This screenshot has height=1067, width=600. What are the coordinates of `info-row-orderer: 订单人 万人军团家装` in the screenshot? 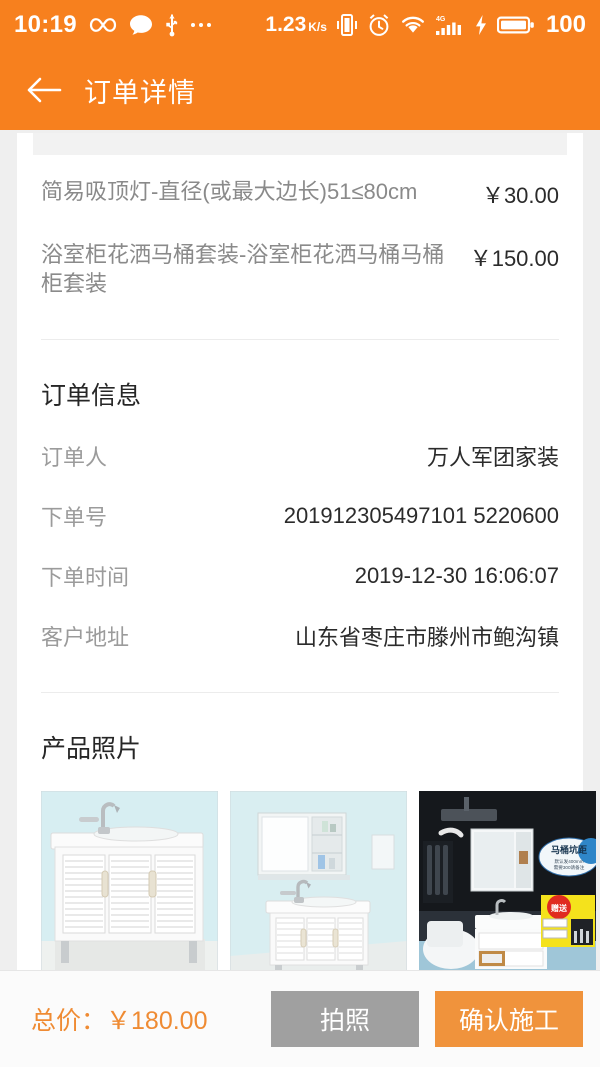 It's located at (300, 456).